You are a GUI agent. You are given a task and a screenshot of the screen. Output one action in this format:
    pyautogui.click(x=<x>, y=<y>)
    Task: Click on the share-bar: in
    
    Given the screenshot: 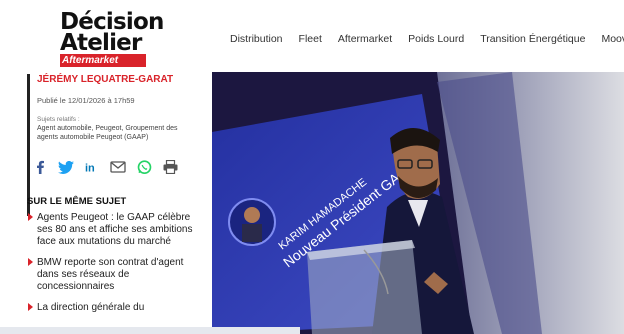 What is the action you would take?
    pyautogui.click(x=109, y=166)
    